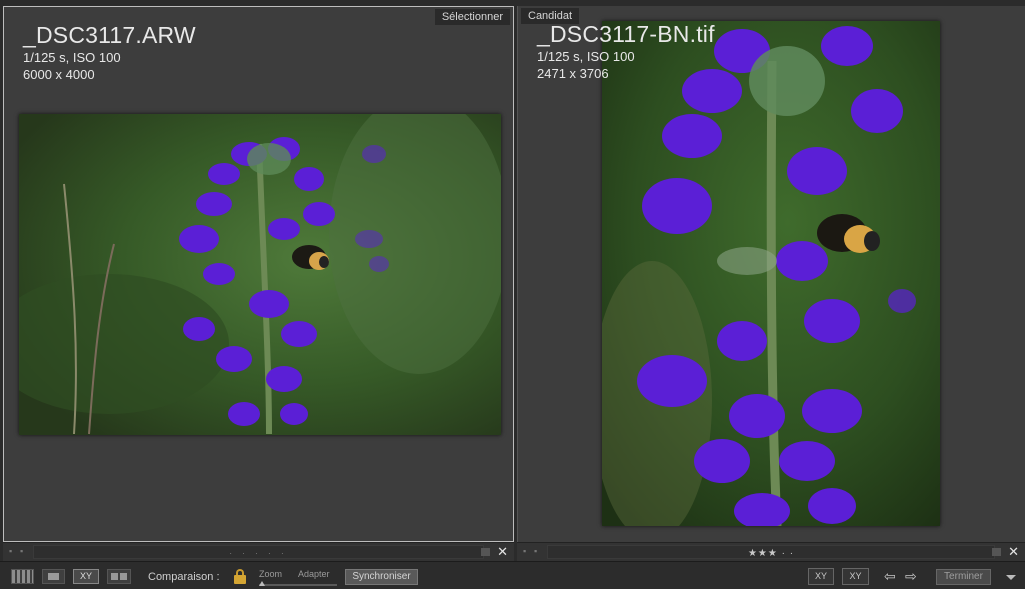 Image resolution: width=1025 pixels, height=589 pixels. I want to click on close-candidate-icon: ✕, so click(1013, 552).